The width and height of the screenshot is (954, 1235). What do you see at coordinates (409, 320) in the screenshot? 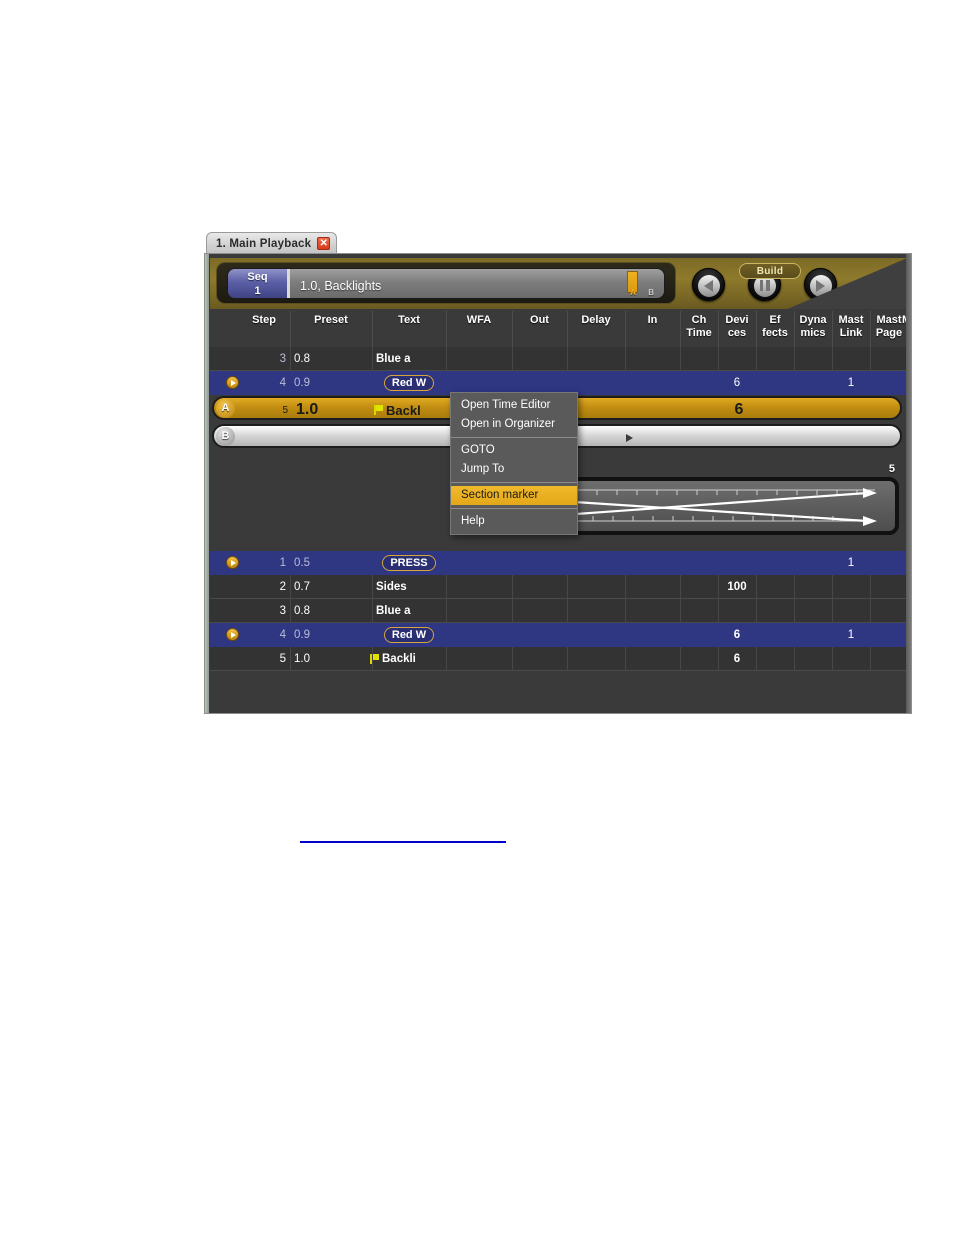
I see `column-header-text: Text` at bounding box center [409, 320].